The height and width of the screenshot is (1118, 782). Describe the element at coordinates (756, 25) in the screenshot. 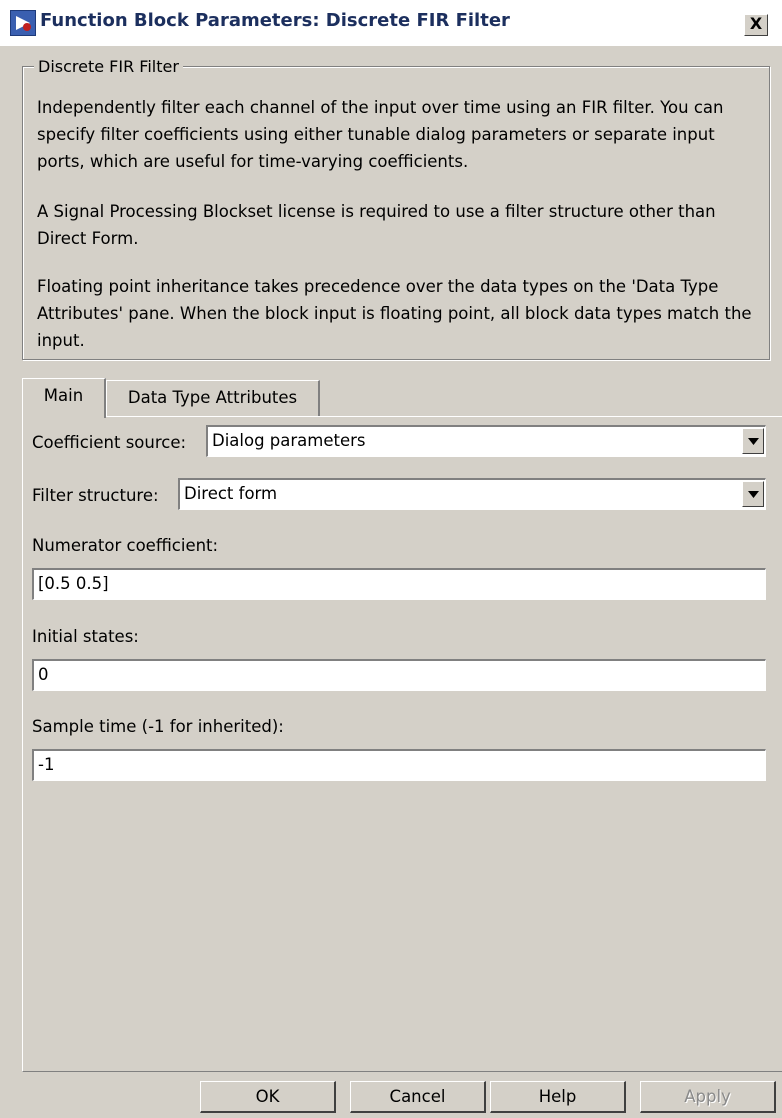

I see `close-button: X` at that location.